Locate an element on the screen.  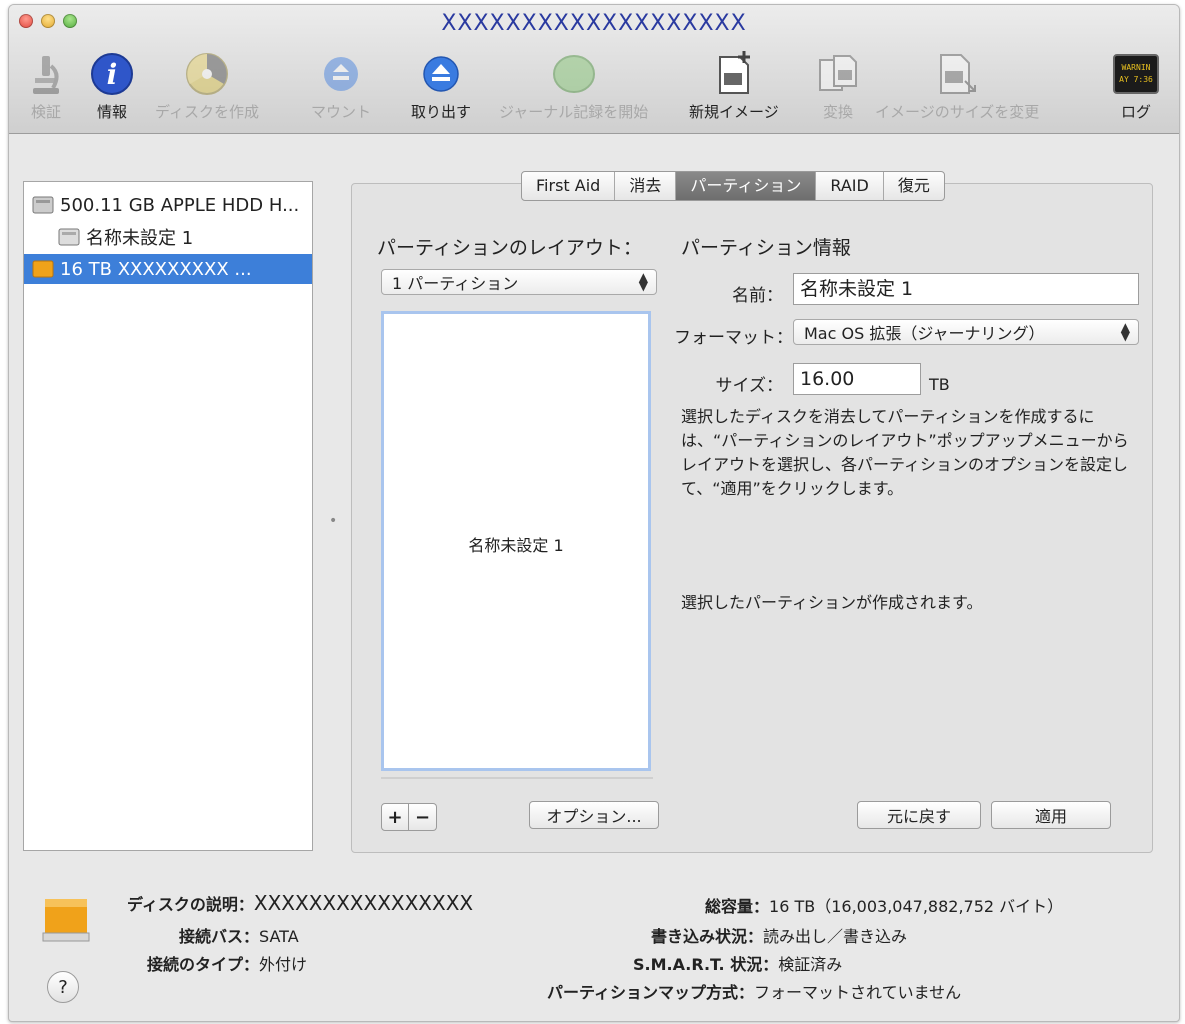
toolbar-info-button: i 情報 is located at coordinates (112, 86).